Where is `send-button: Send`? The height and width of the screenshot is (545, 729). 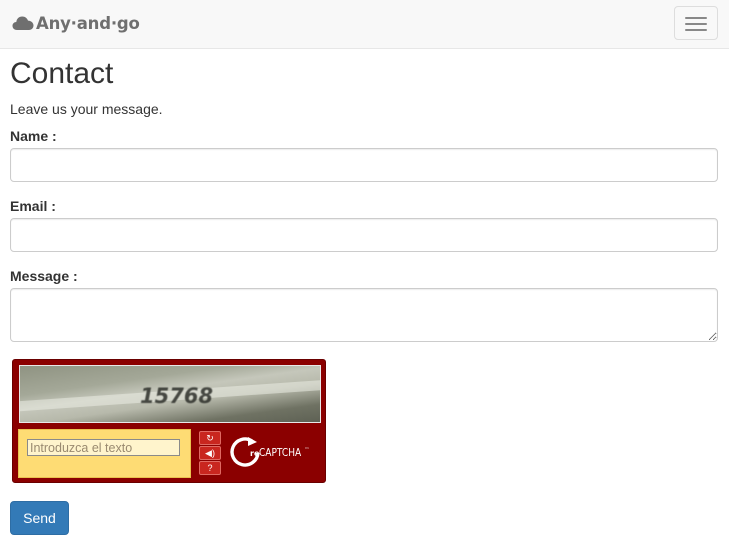
send-button: Send is located at coordinates (39, 518).